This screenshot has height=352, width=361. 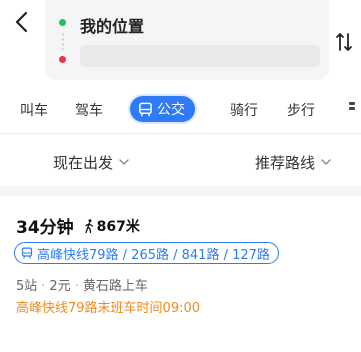 I want to click on destination-dot, so click(x=62, y=59).